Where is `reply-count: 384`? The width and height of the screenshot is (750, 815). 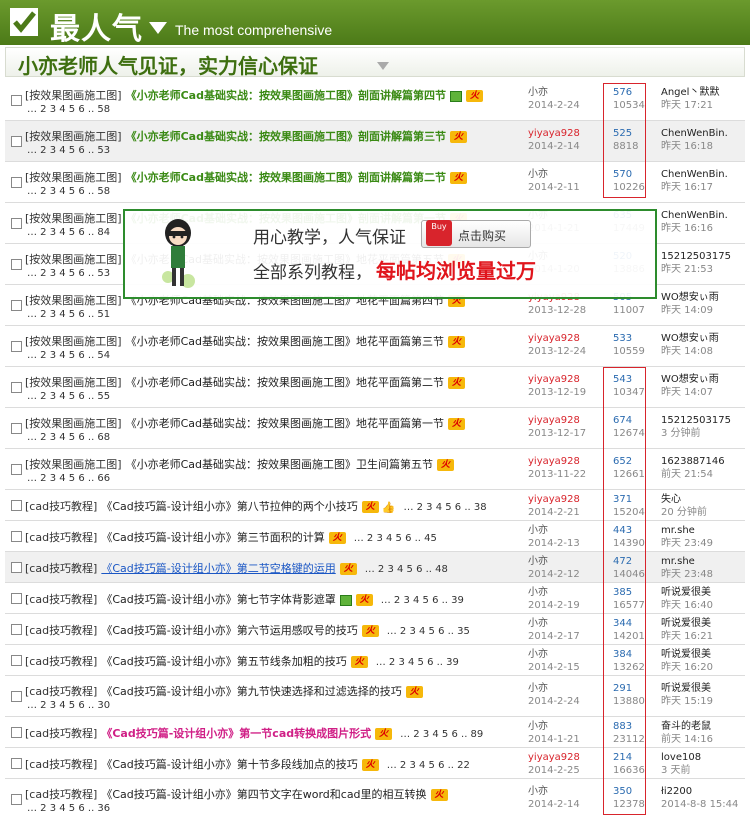
reply-count: 384 is located at coordinates (629, 654).